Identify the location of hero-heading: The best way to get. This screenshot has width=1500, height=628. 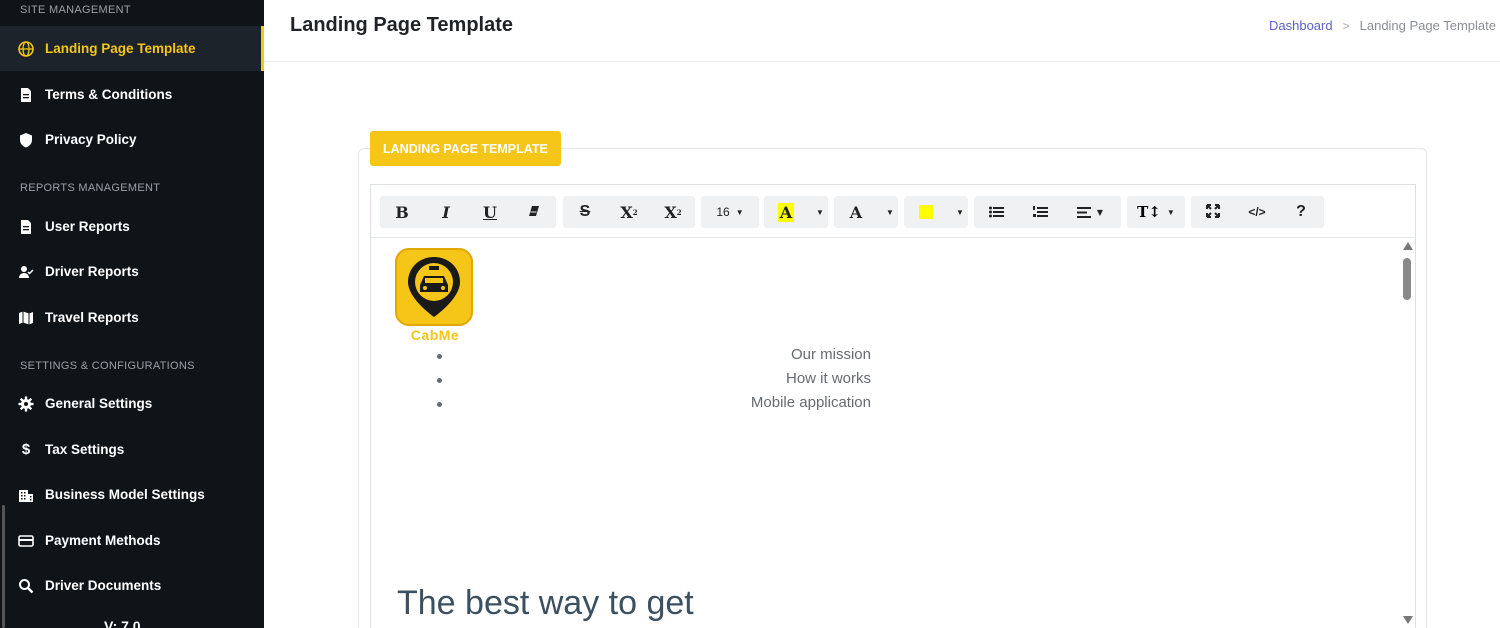
(545, 603).